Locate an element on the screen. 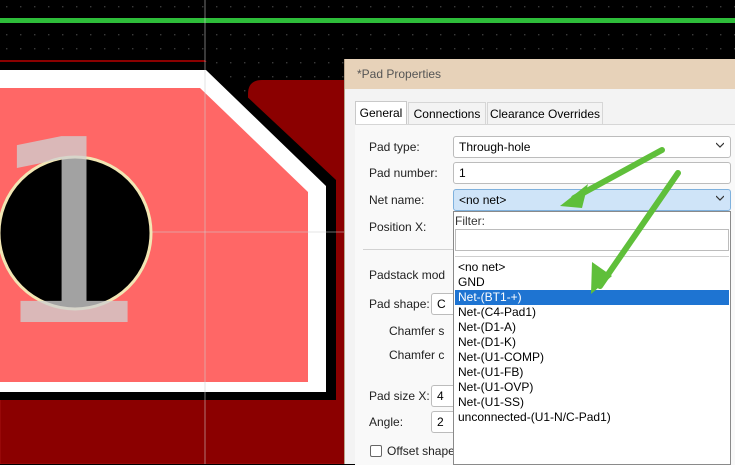 This screenshot has height=465, width=735. pad-type-value: Through-hole is located at coordinates (495, 147).